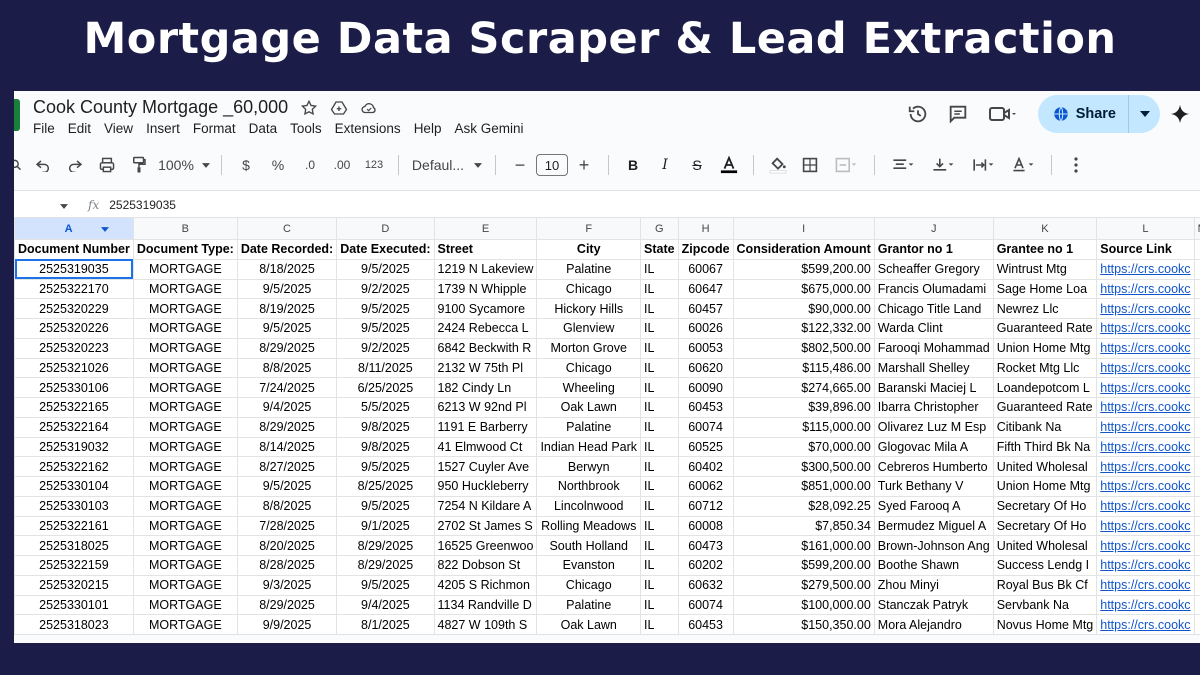 The height and width of the screenshot is (675, 1200). What do you see at coordinates (43, 165) in the screenshot?
I see `undo-icon` at bounding box center [43, 165].